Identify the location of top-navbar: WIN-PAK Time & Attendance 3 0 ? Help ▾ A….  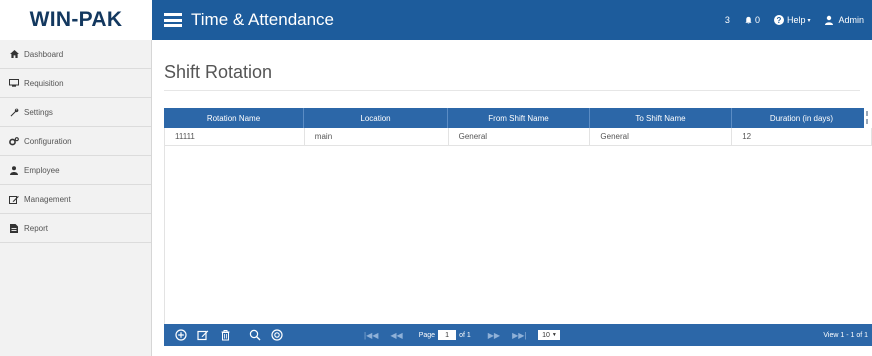
(436, 20).